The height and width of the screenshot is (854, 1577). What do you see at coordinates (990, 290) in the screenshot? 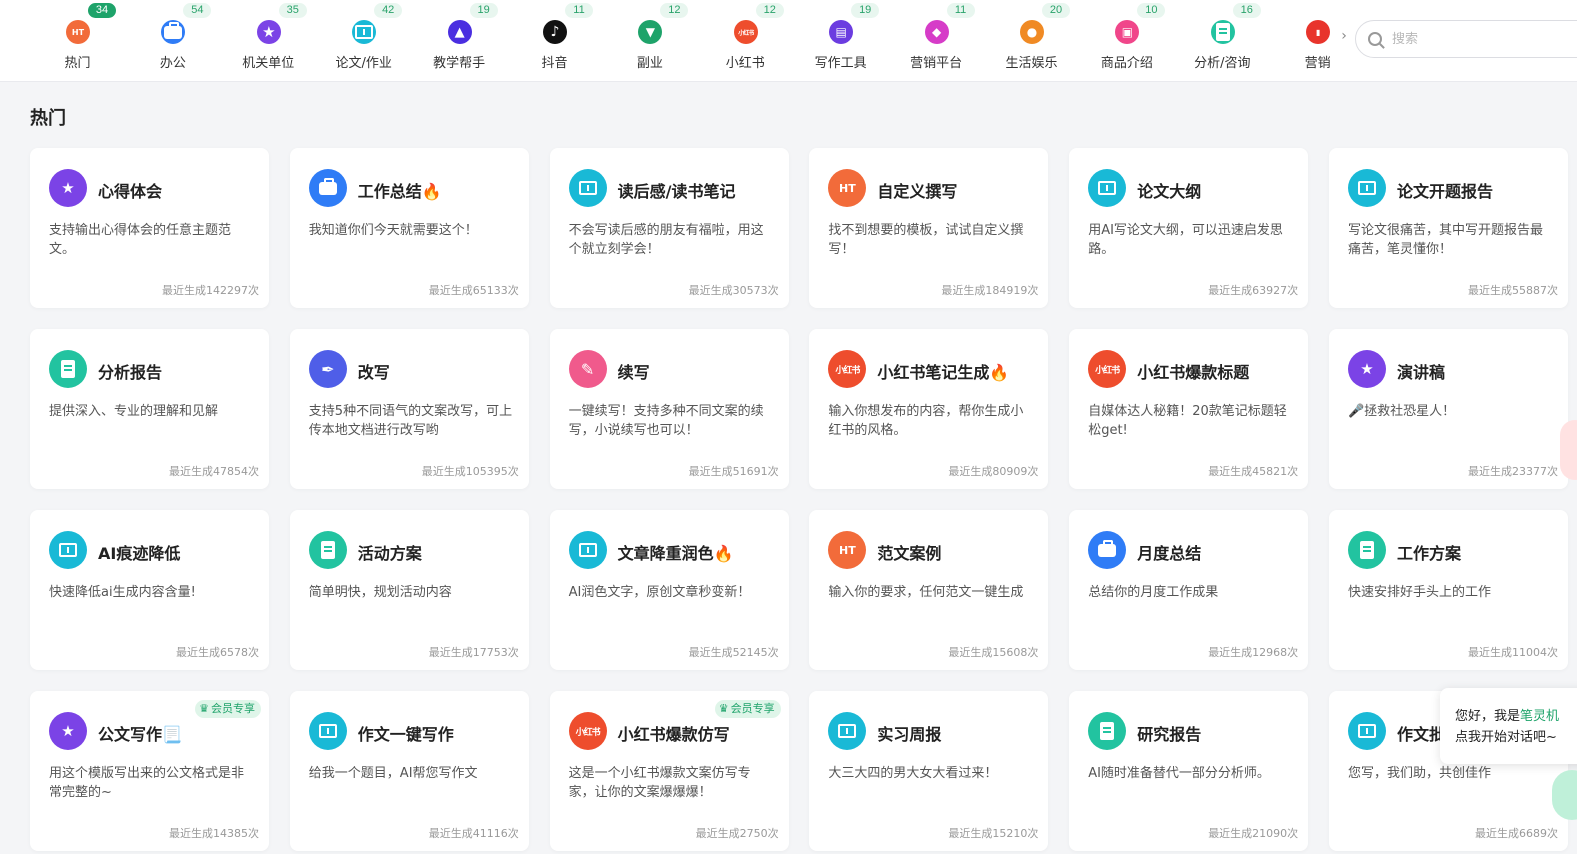
I see `usage-count: 最近生成184919次` at bounding box center [990, 290].